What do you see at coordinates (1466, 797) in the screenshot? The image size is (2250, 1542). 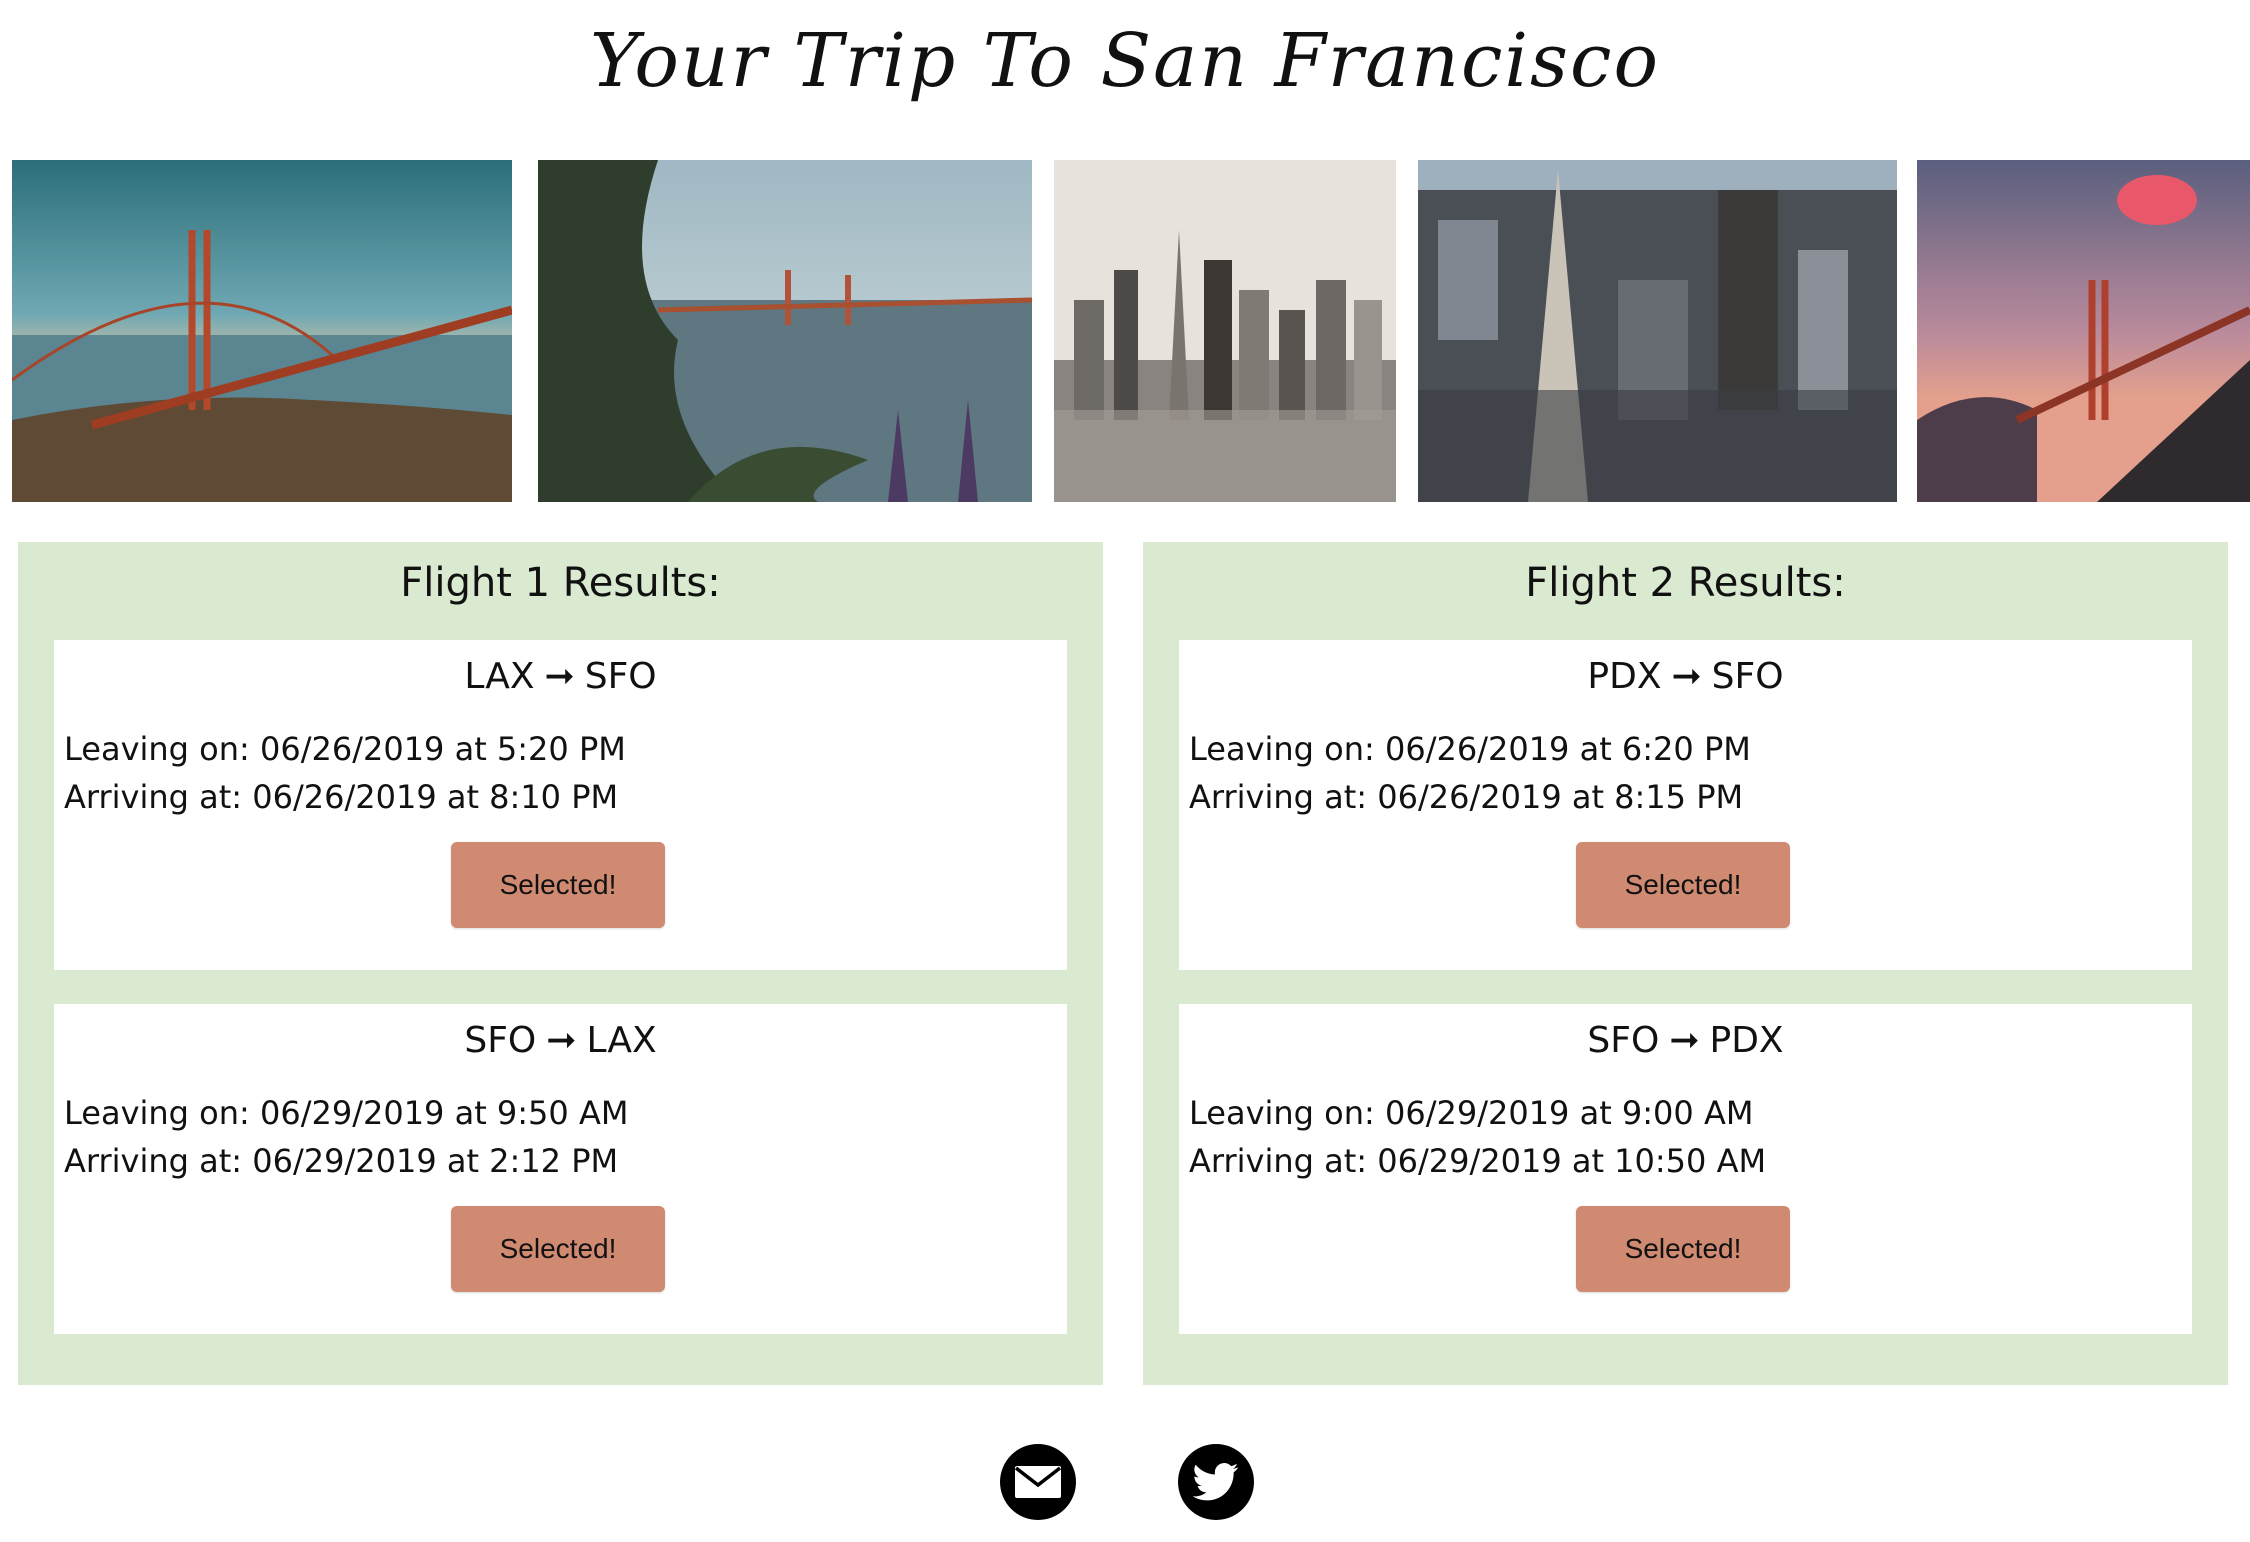 I see `arriving-time: Arriving at: 06/26/2019 at 8:15 PM` at bounding box center [1466, 797].